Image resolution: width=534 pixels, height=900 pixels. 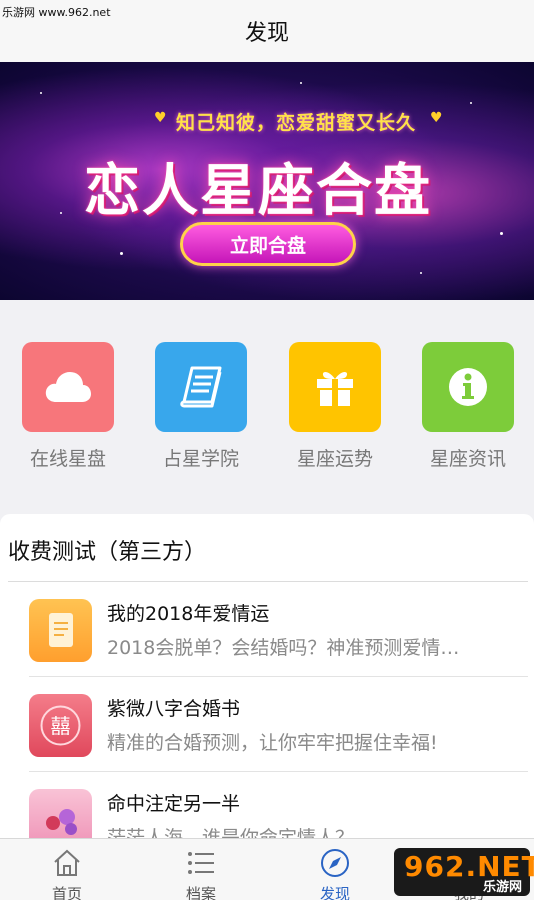 I want to click on list-item: 命中注定另一半 茫茫人海，谁是你命定情人？, so click(x=267, y=806).